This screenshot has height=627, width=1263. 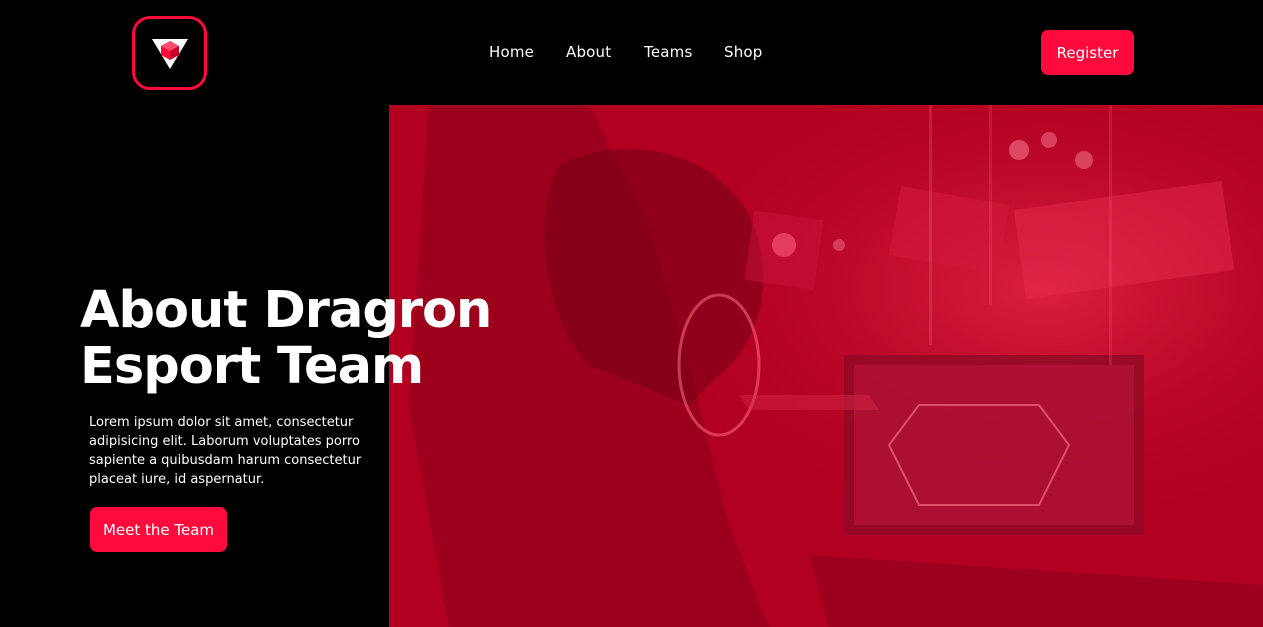 What do you see at coordinates (252, 366) in the screenshot?
I see `hero-title-line2: Esport Team` at bounding box center [252, 366].